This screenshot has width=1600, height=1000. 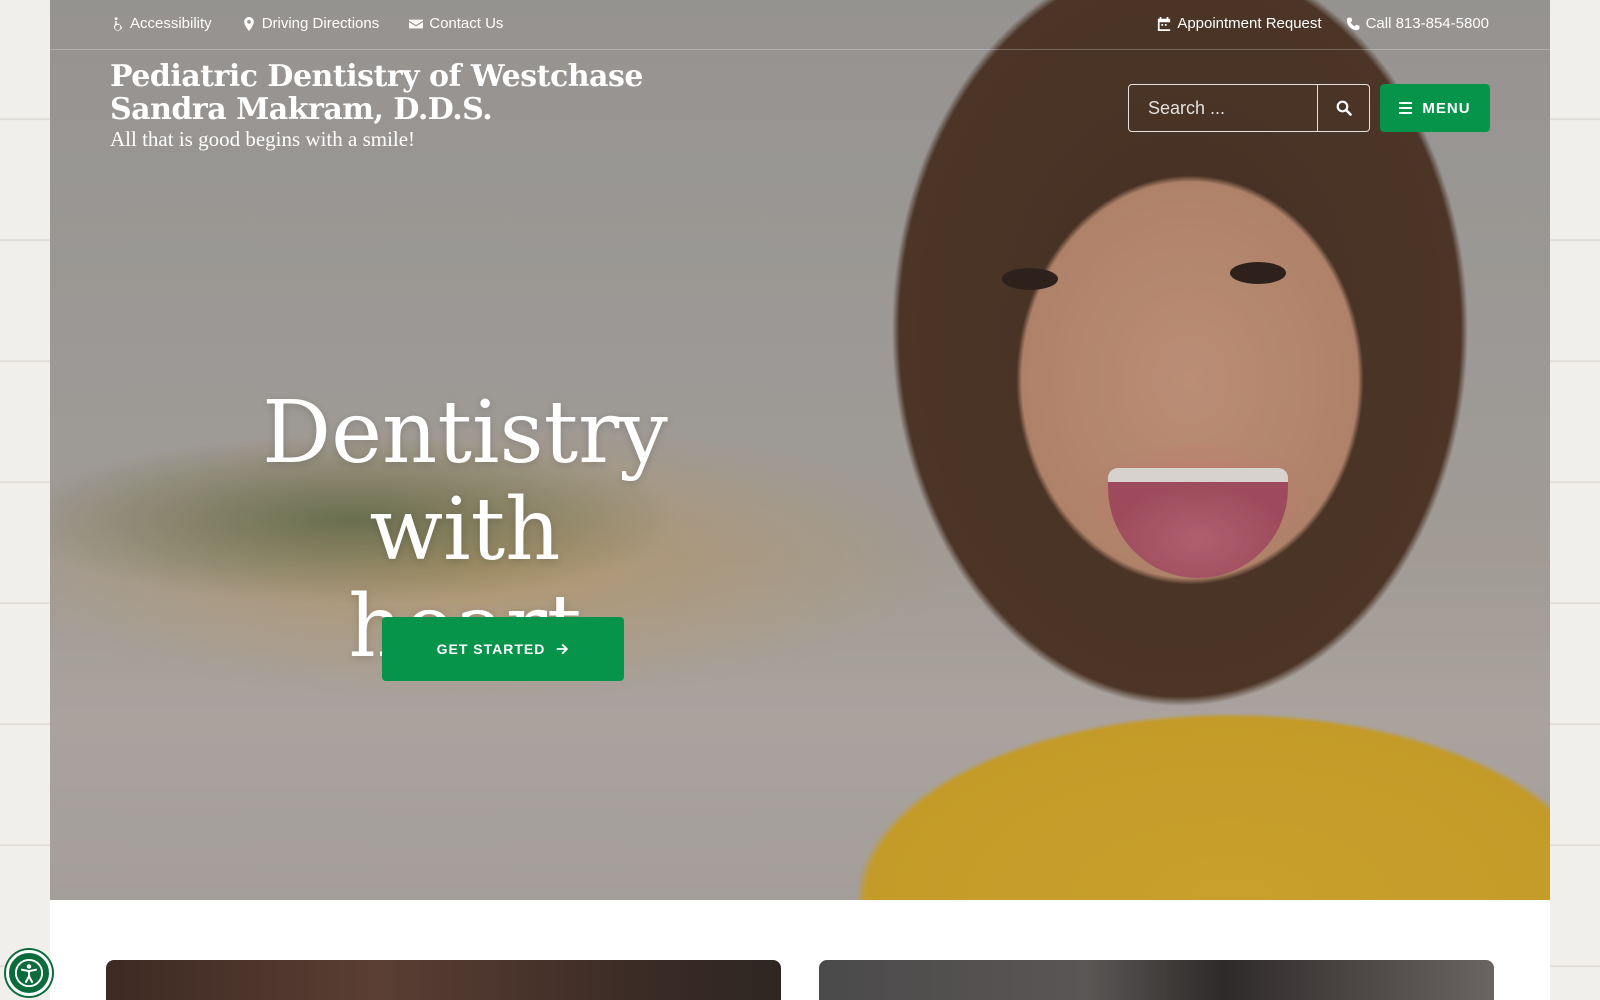 I want to click on search-submit-button, so click(x=1343, y=108).